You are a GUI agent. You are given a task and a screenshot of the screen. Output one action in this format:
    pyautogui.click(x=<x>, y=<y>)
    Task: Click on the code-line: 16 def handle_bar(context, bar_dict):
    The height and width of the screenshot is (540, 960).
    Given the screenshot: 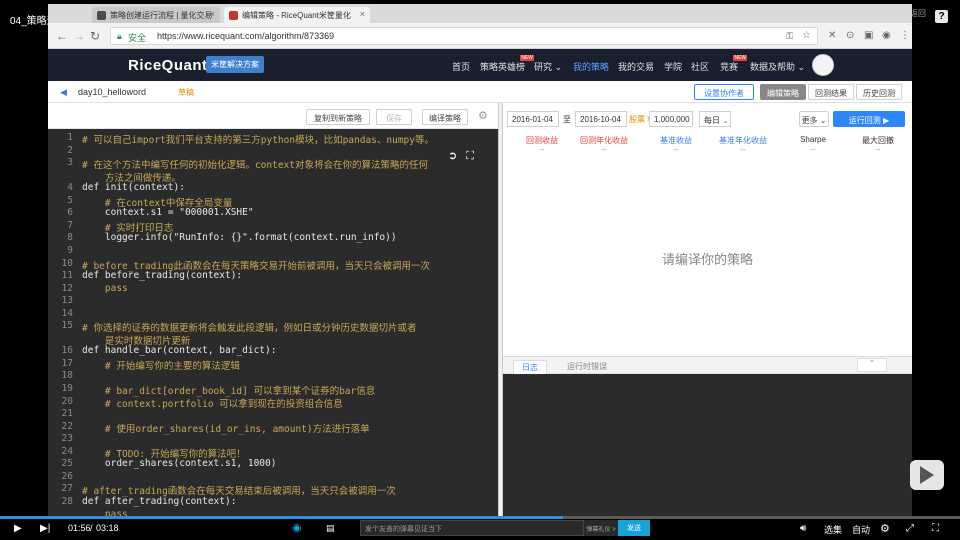 What is the action you would take?
    pyautogui.click(x=273, y=351)
    